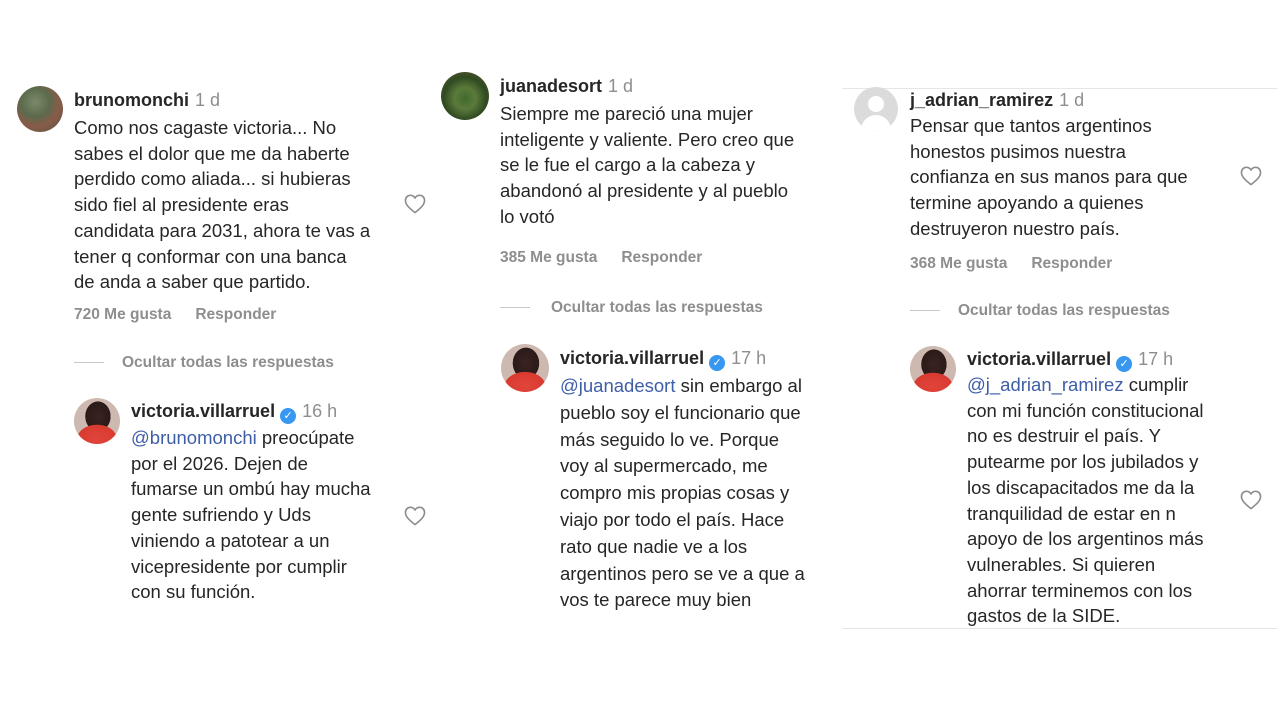 The image size is (1280, 720). What do you see at coordinates (675, 493) in the screenshot?
I see `text-line: compro mis propias cosas y` at bounding box center [675, 493].